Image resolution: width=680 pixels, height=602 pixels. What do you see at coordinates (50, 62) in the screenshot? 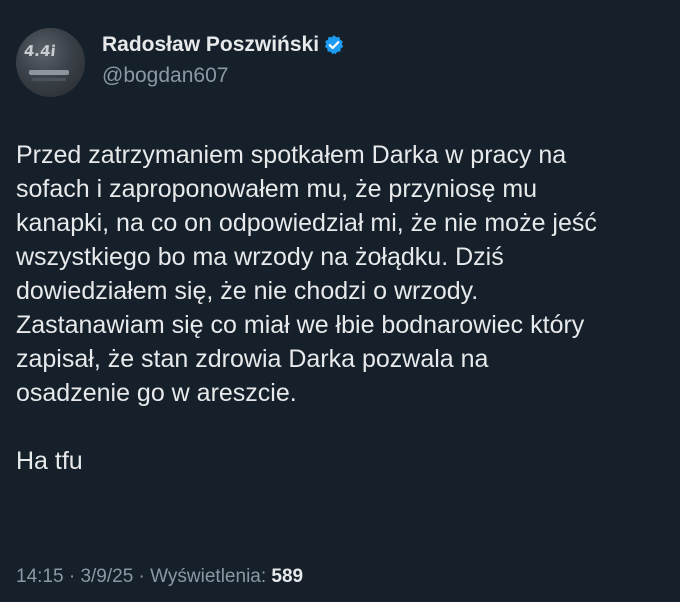
I see `avatar: 4.4i` at bounding box center [50, 62].